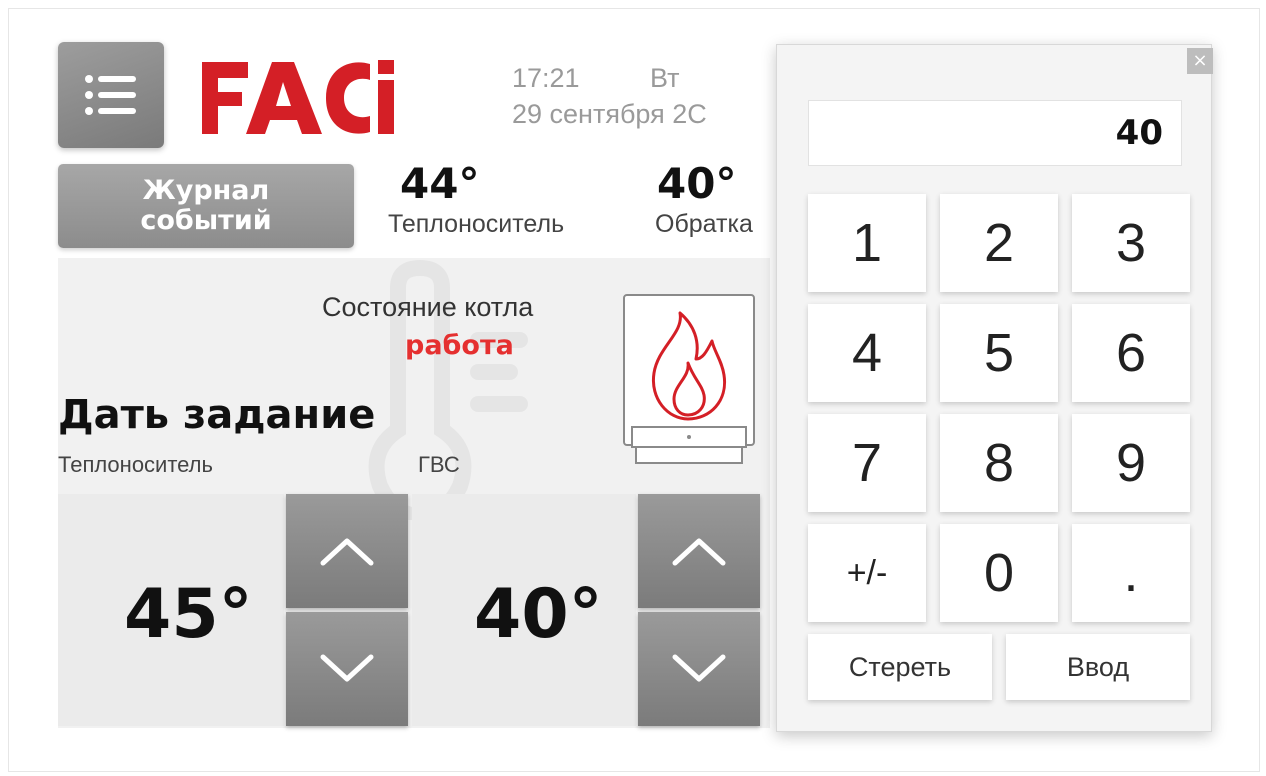 The image size is (1266, 776). I want to click on dhw-setpoint-value: 40°, so click(538, 614).